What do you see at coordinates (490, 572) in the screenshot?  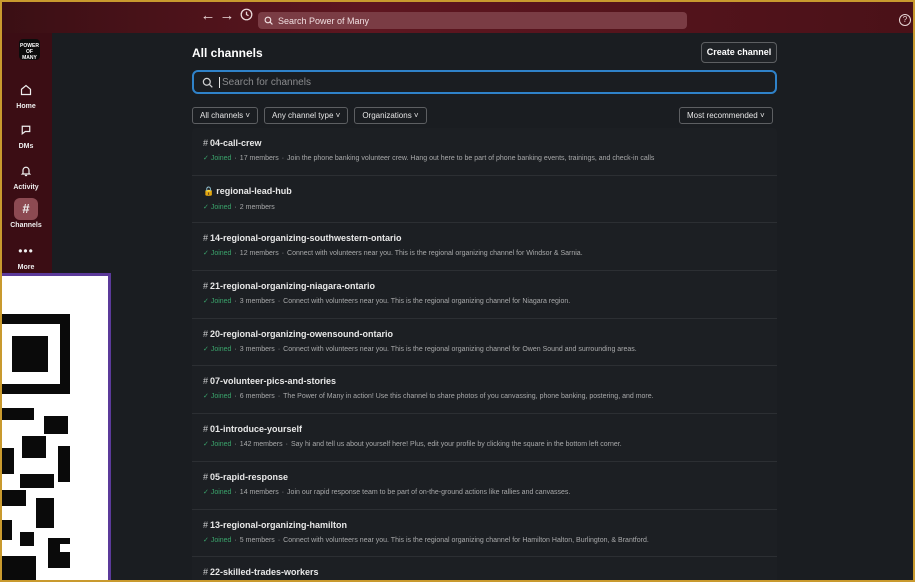 I see `channel-name: #22-skilled-trades-workers` at bounding box center [490, 572].